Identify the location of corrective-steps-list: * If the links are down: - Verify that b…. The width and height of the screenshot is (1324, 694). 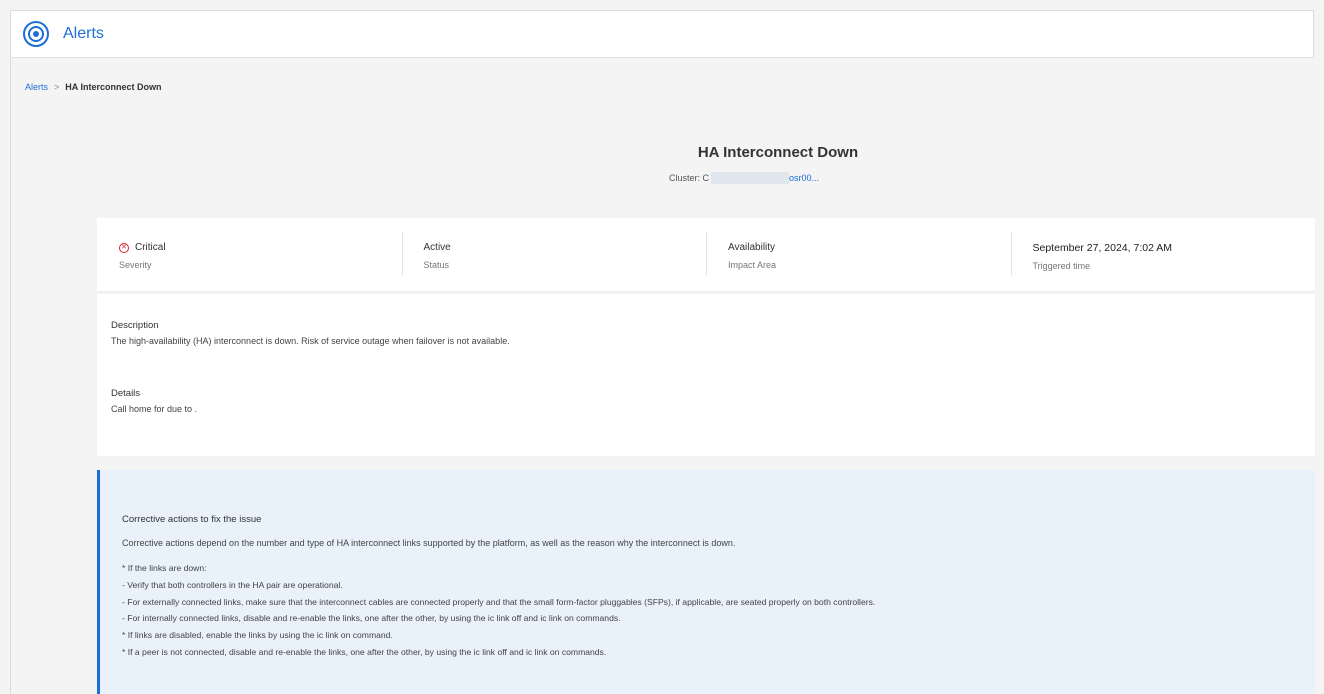
(718, 610).